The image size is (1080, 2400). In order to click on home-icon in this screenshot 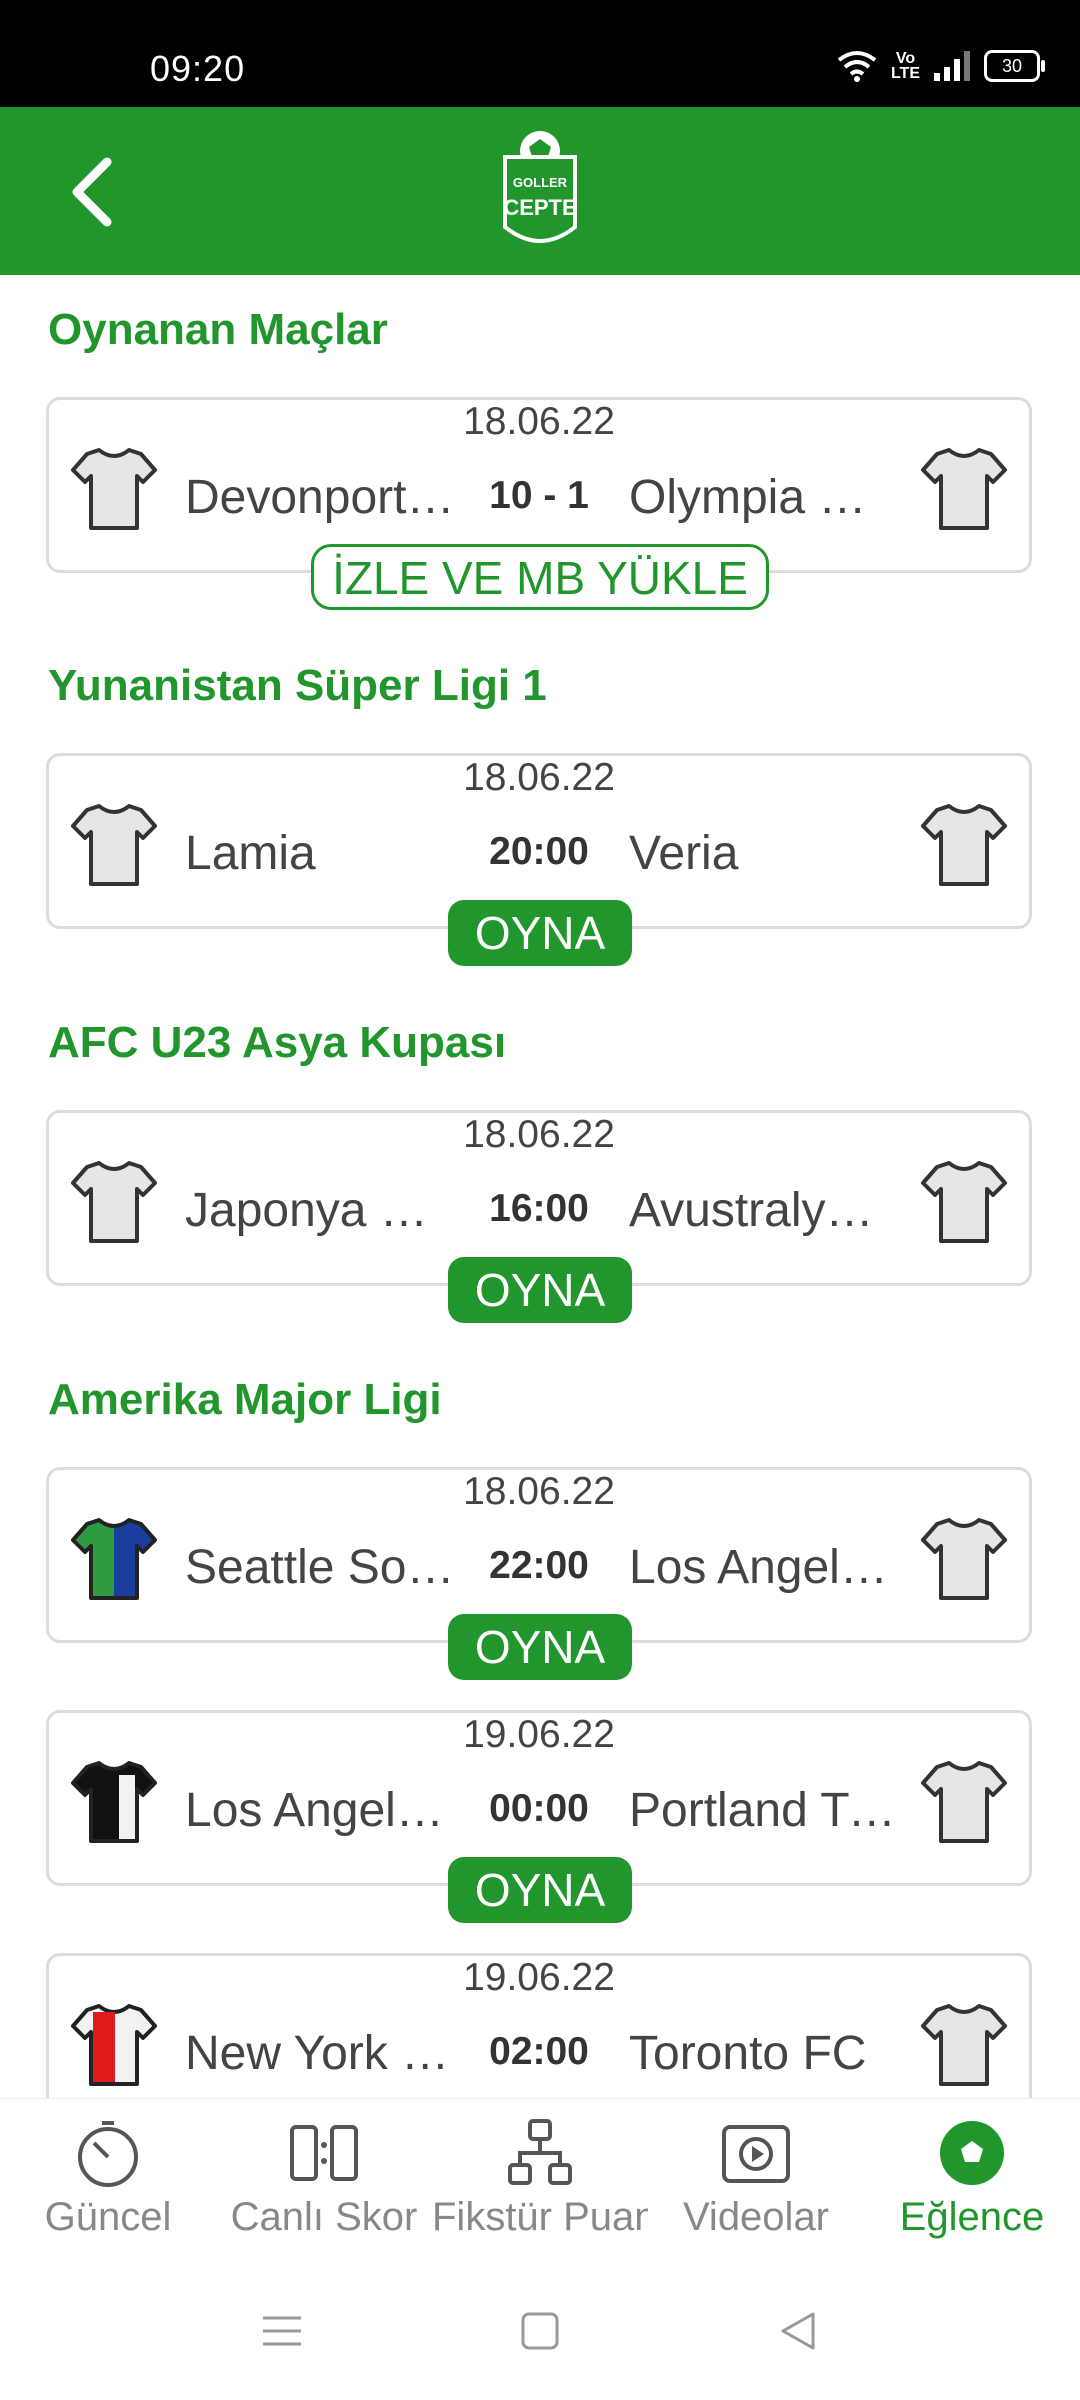, I will do `click(540, 2331)`.